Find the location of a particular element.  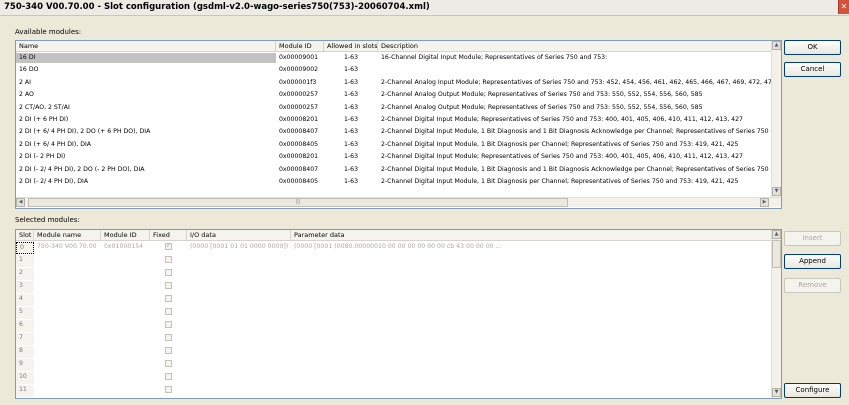

ok-button: OK is located at coordinates (812, 47).